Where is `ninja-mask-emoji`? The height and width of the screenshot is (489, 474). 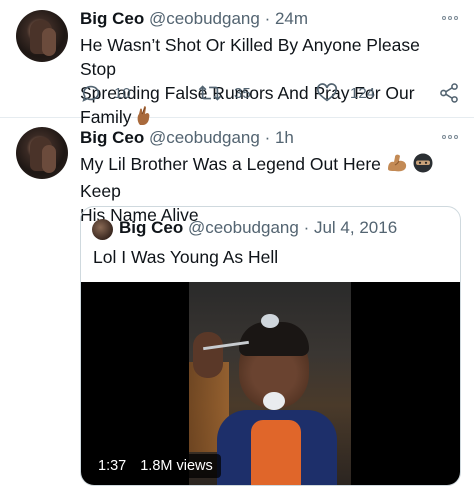 ninja-mask-emoji is located at coordinates (423, 166).